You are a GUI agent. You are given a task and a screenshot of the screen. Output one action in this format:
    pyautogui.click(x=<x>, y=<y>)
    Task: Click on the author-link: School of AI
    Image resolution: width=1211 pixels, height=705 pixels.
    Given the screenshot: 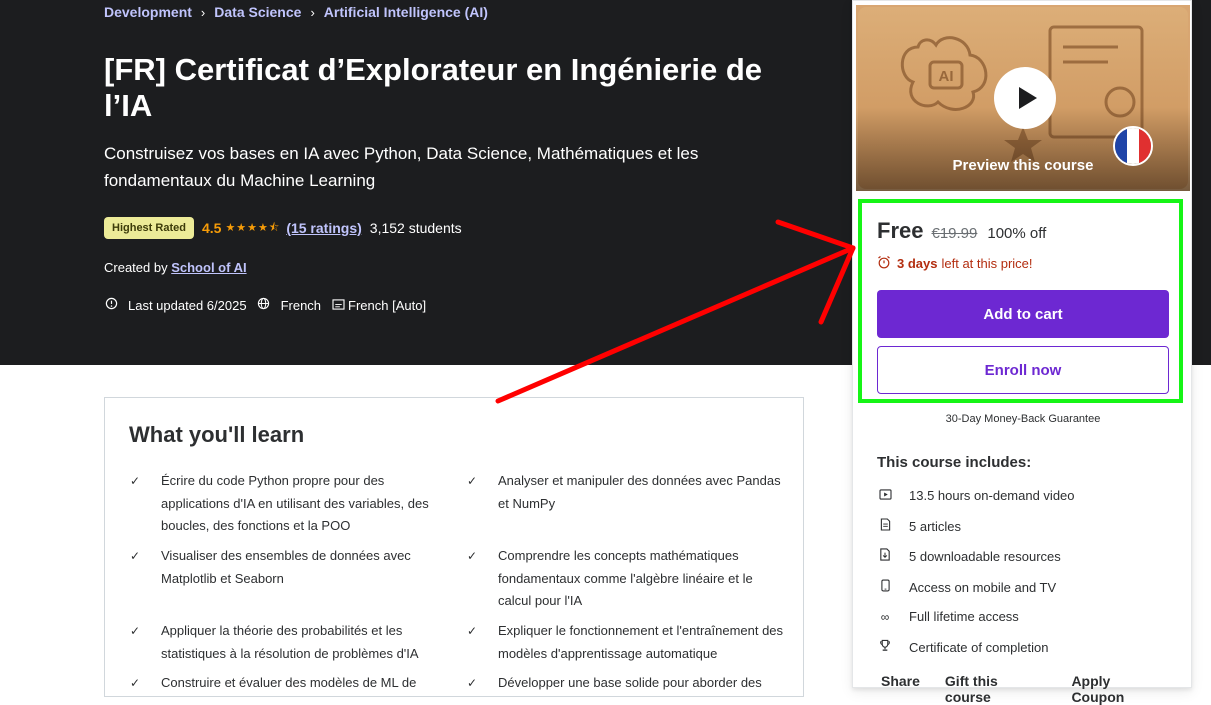 What is the action you would take?
    pyautogui.click(x=208, y=267)
    